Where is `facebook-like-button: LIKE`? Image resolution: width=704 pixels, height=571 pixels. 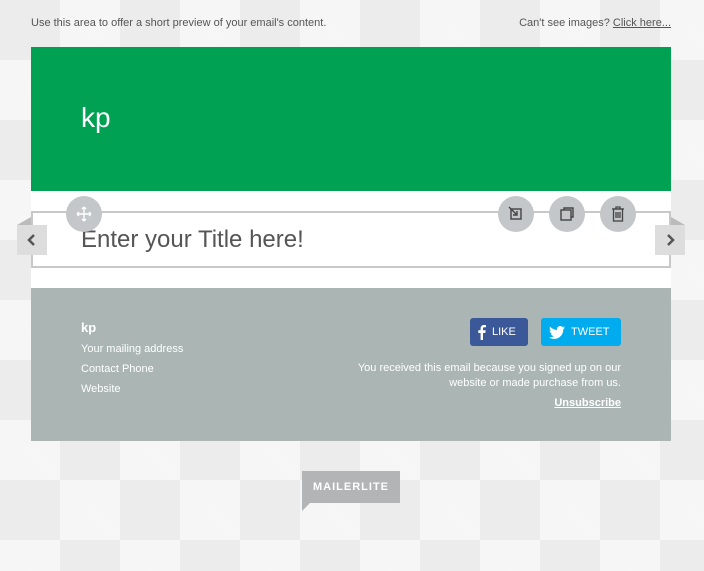 facebook-like-button: LIKE is located at coordinates (499, 332).